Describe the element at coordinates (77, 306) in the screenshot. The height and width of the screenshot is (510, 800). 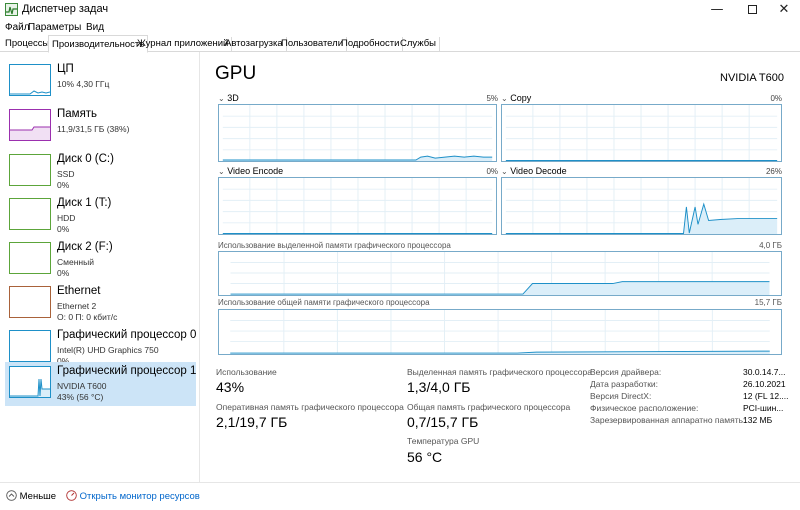
I see `sidebar-item-detail: Ethernet 2` at that location.